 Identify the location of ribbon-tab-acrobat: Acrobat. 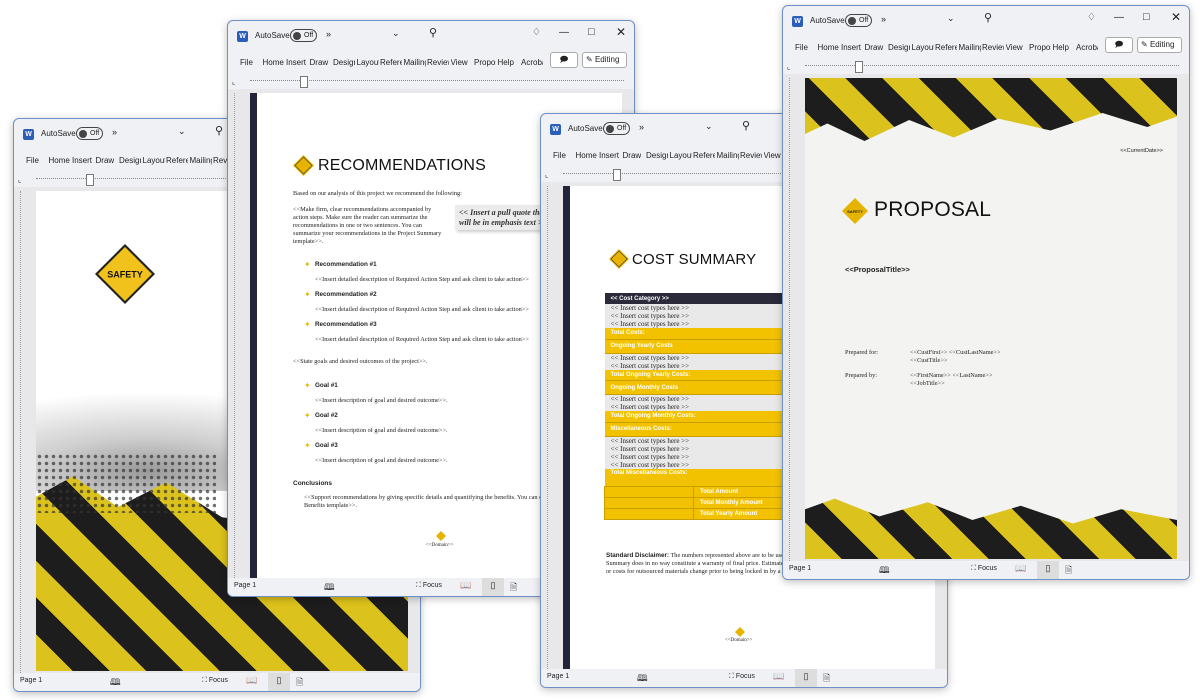
(1087, 47).